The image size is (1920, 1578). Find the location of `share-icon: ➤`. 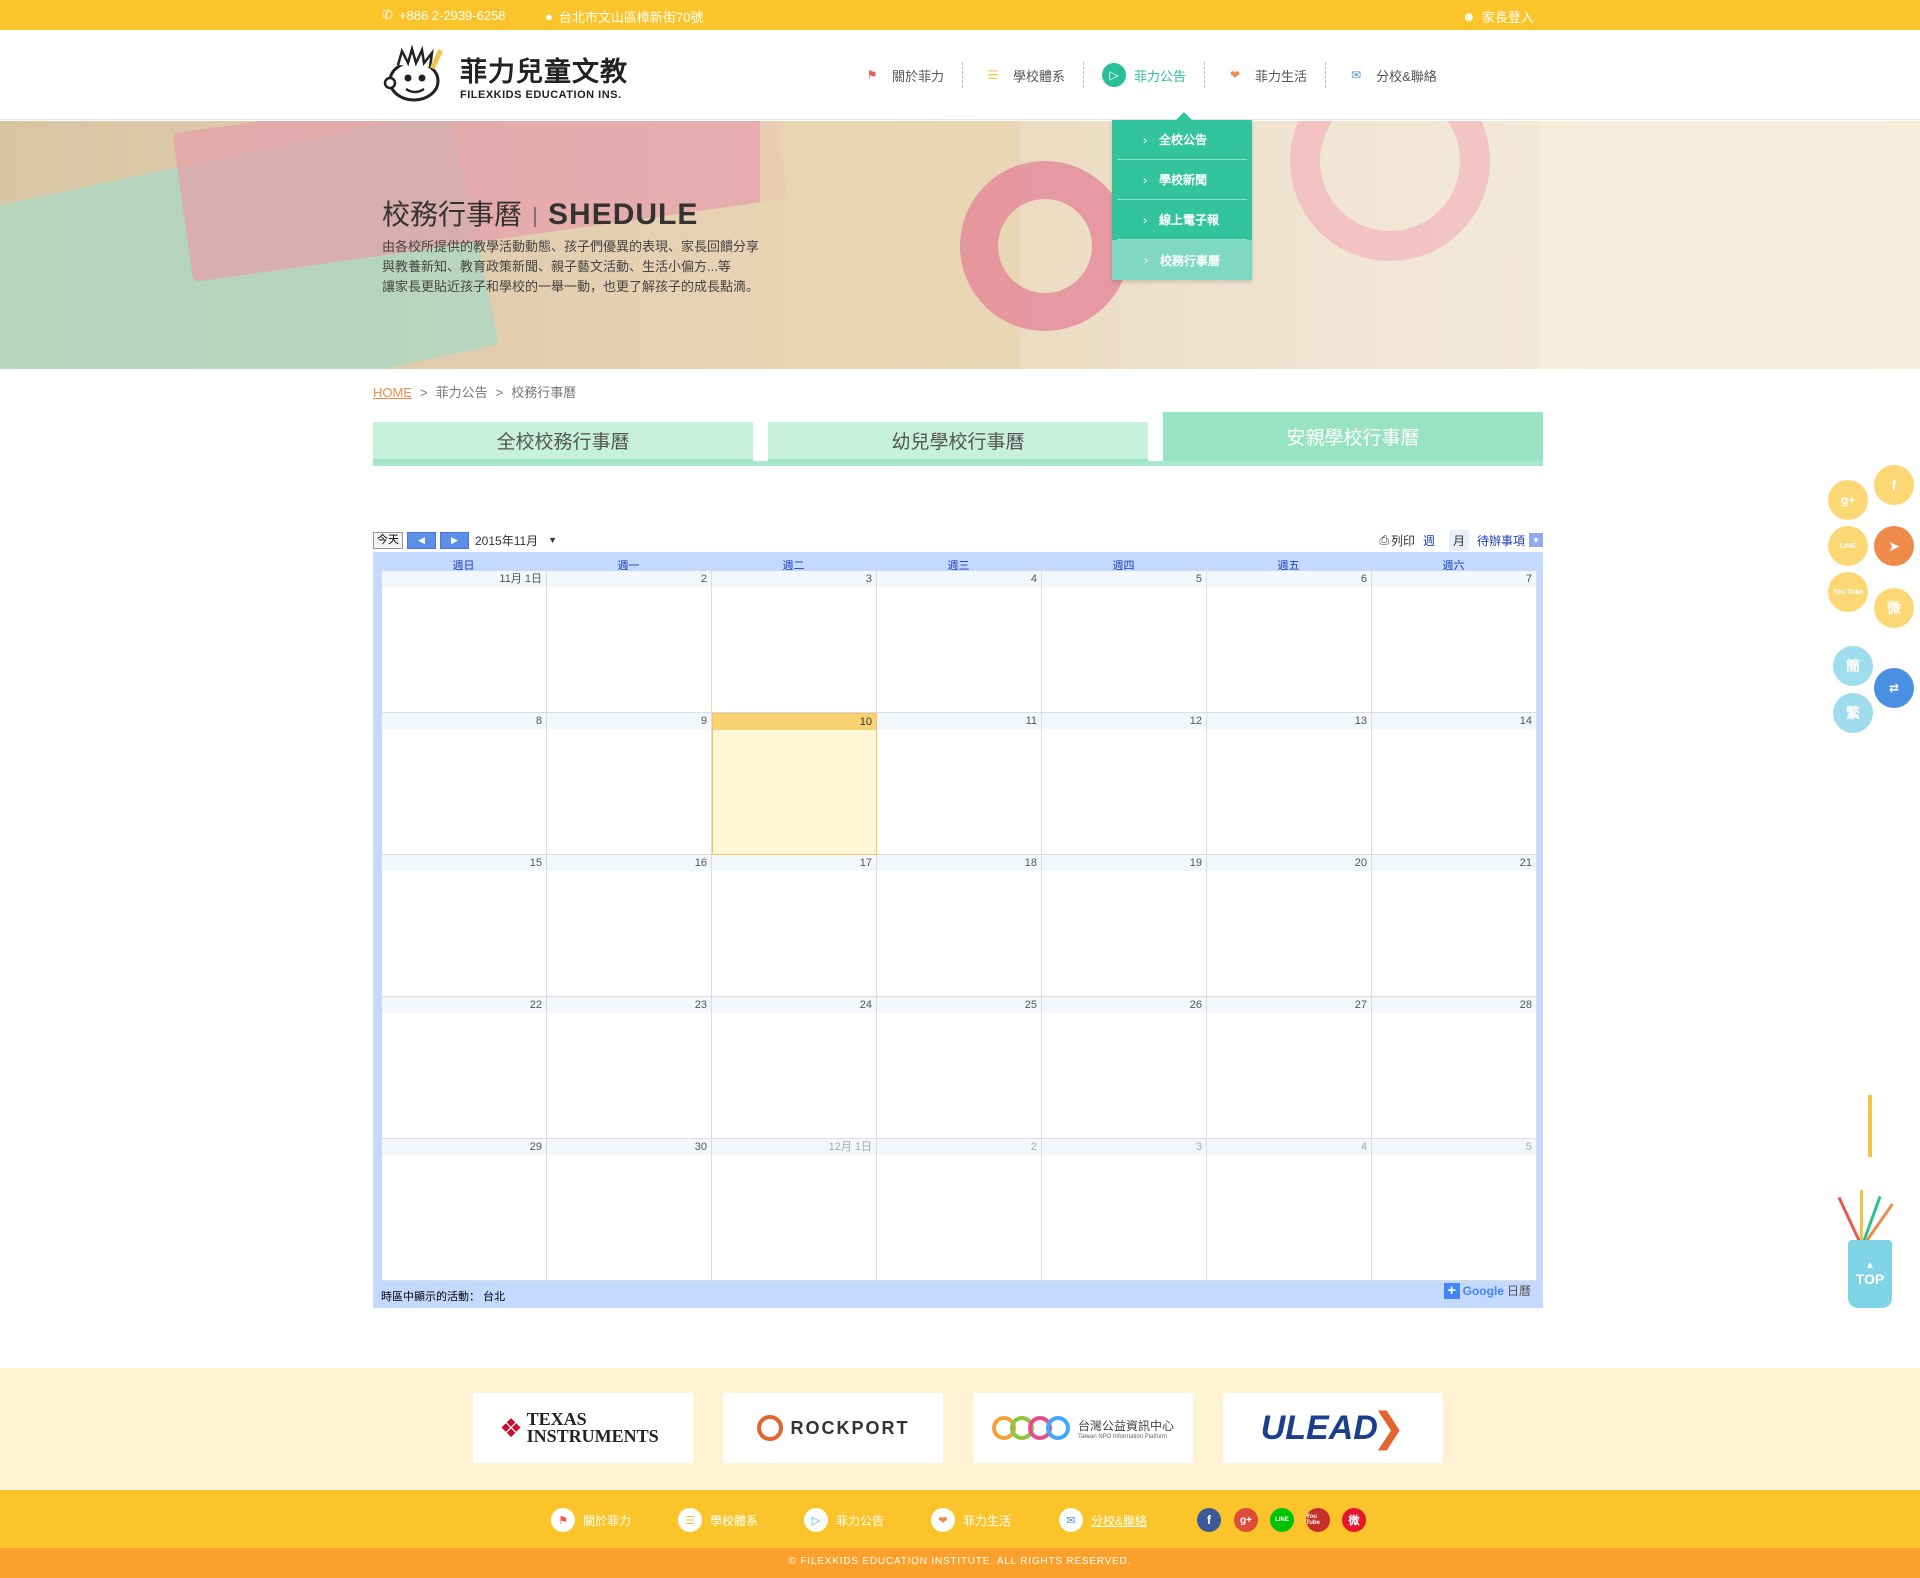

share-icon: ➤ is located at coordinates (1894, 546).